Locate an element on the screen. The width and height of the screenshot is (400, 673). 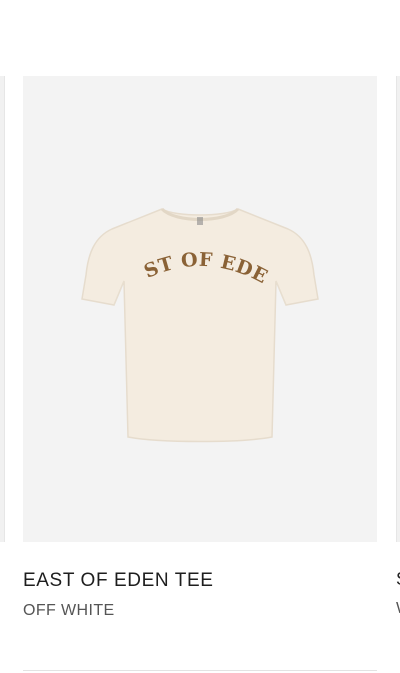
next-product-color: W is located at coordinates (398, 609).